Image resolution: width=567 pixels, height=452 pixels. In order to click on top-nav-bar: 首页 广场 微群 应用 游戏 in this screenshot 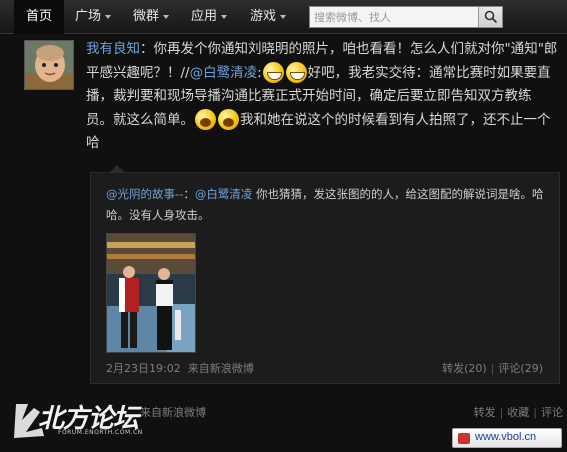, I will do `click(283, 17)`.